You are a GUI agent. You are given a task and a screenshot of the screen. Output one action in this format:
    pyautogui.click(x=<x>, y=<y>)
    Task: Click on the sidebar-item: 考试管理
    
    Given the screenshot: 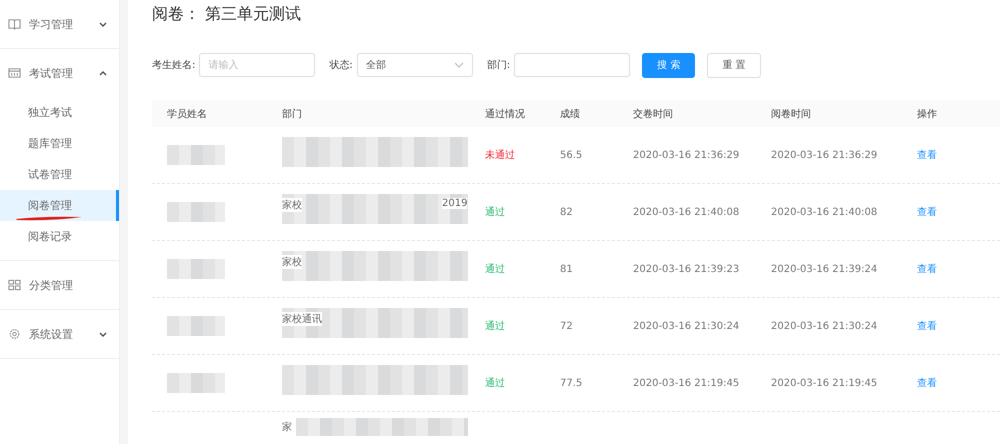 What is the action you would take?
    pyautogui.click(x=59, y=73)
    